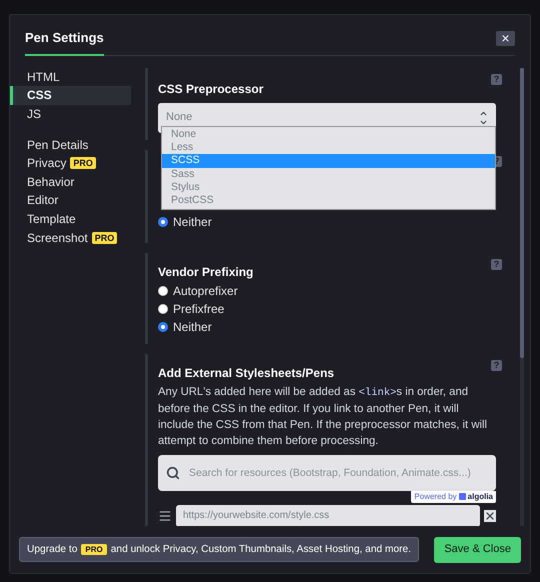 Image resolution: width=540 pixels, height=582 pixels. Describe the element at coordinates (323, 416) in the screenshot. I see `section-description: Any URL's added here will be added as <link>s in order, and before the CSS in the editor. If you link to another Pen, it will include the CSS from that Pen. If the preprocessor matches, it will attempt to combine them before processing.` at that location.